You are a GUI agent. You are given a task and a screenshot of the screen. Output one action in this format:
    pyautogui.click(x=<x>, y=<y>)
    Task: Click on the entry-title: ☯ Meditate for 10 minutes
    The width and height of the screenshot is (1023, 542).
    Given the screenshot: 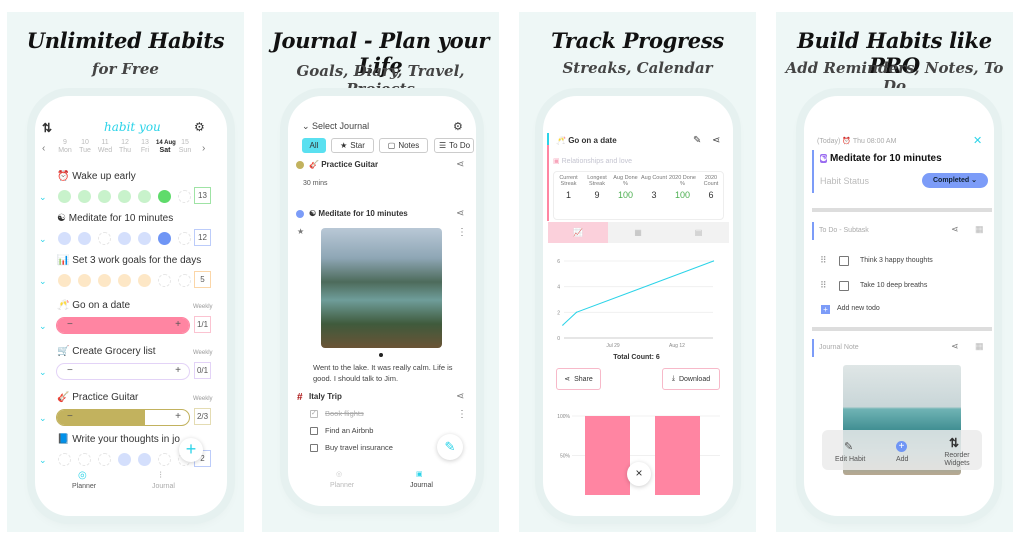 What is the action you would take?
    pyautogui.click(x=358, y=213)
    